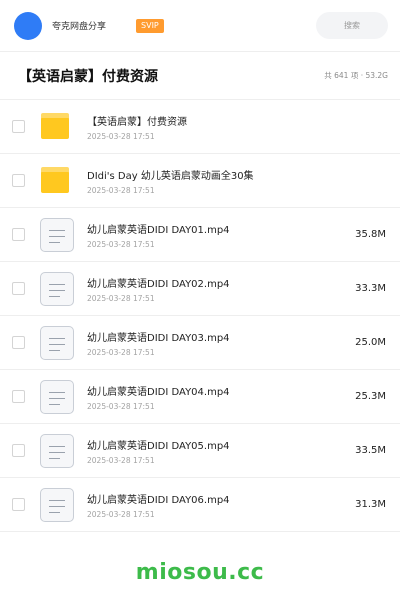  I want to click on avatar, so click(28, 25).